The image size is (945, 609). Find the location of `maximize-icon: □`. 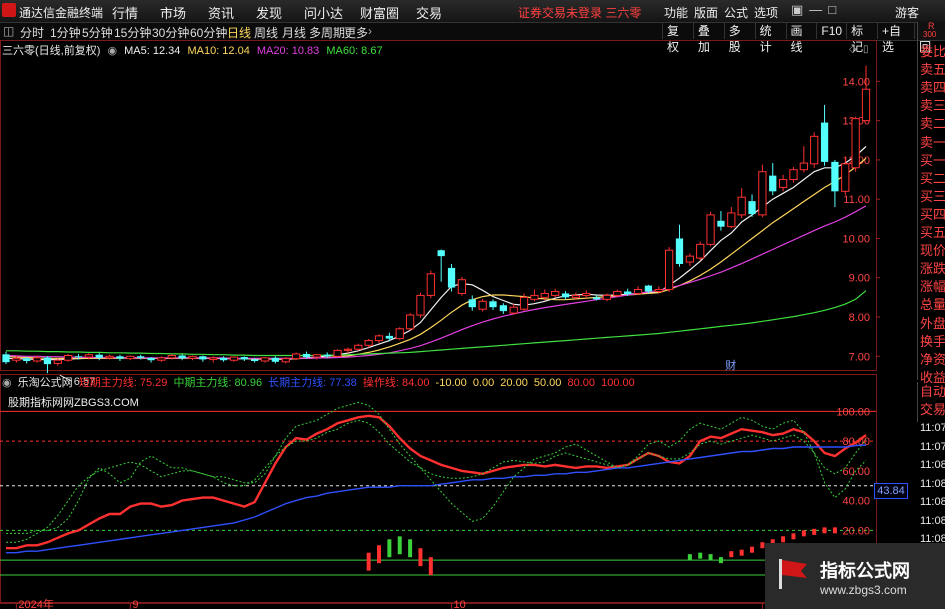

maximize-icon: □ is located at coordinates (832, 10).